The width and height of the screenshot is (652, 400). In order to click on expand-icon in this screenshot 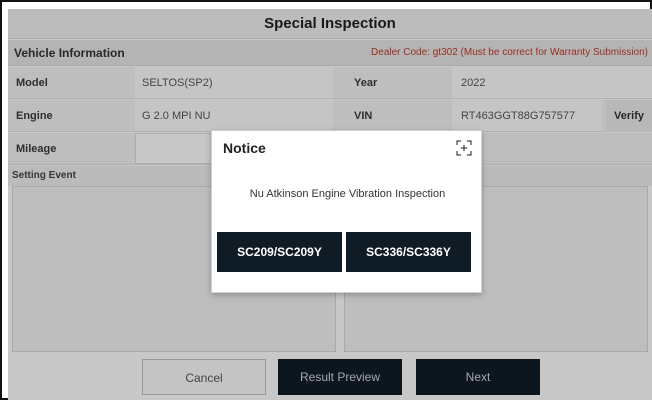, I will do `click(464, 148)`.